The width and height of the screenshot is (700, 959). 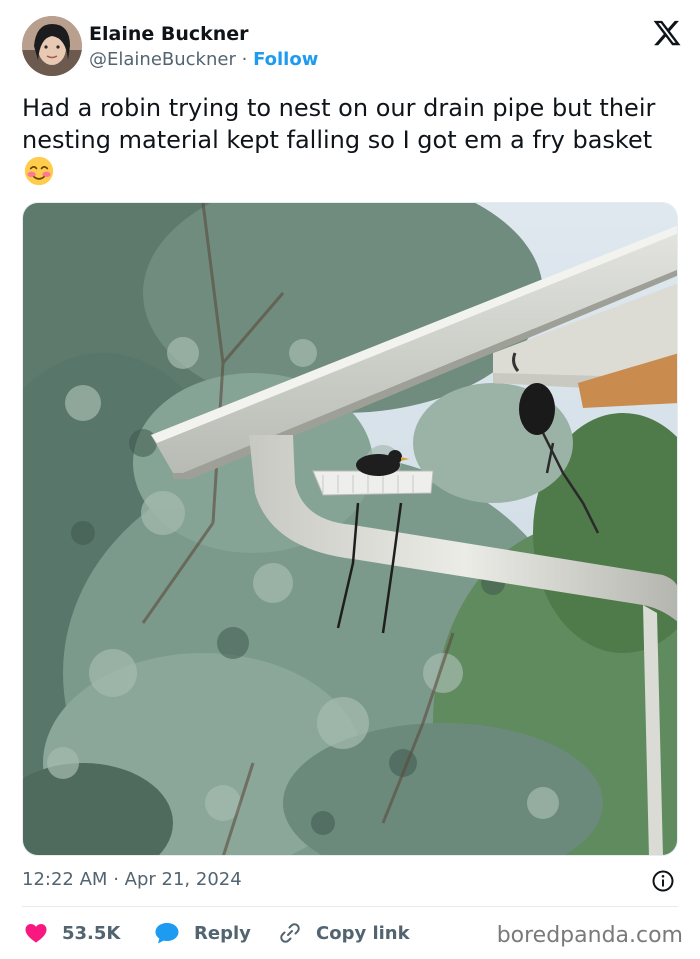 I want to click on tweet-header: Elaine Buckner @ElaineBuckner · Follow, so click(x=352, y=47).